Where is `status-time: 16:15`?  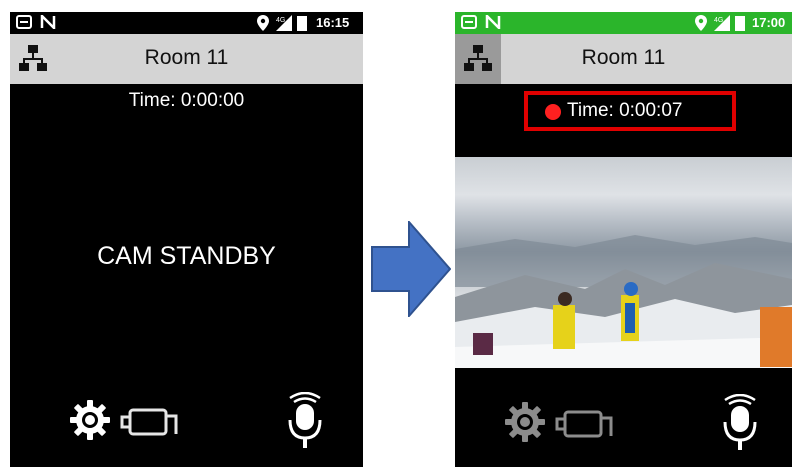
status-time: 16:15 is located at coordinates (333, 22).